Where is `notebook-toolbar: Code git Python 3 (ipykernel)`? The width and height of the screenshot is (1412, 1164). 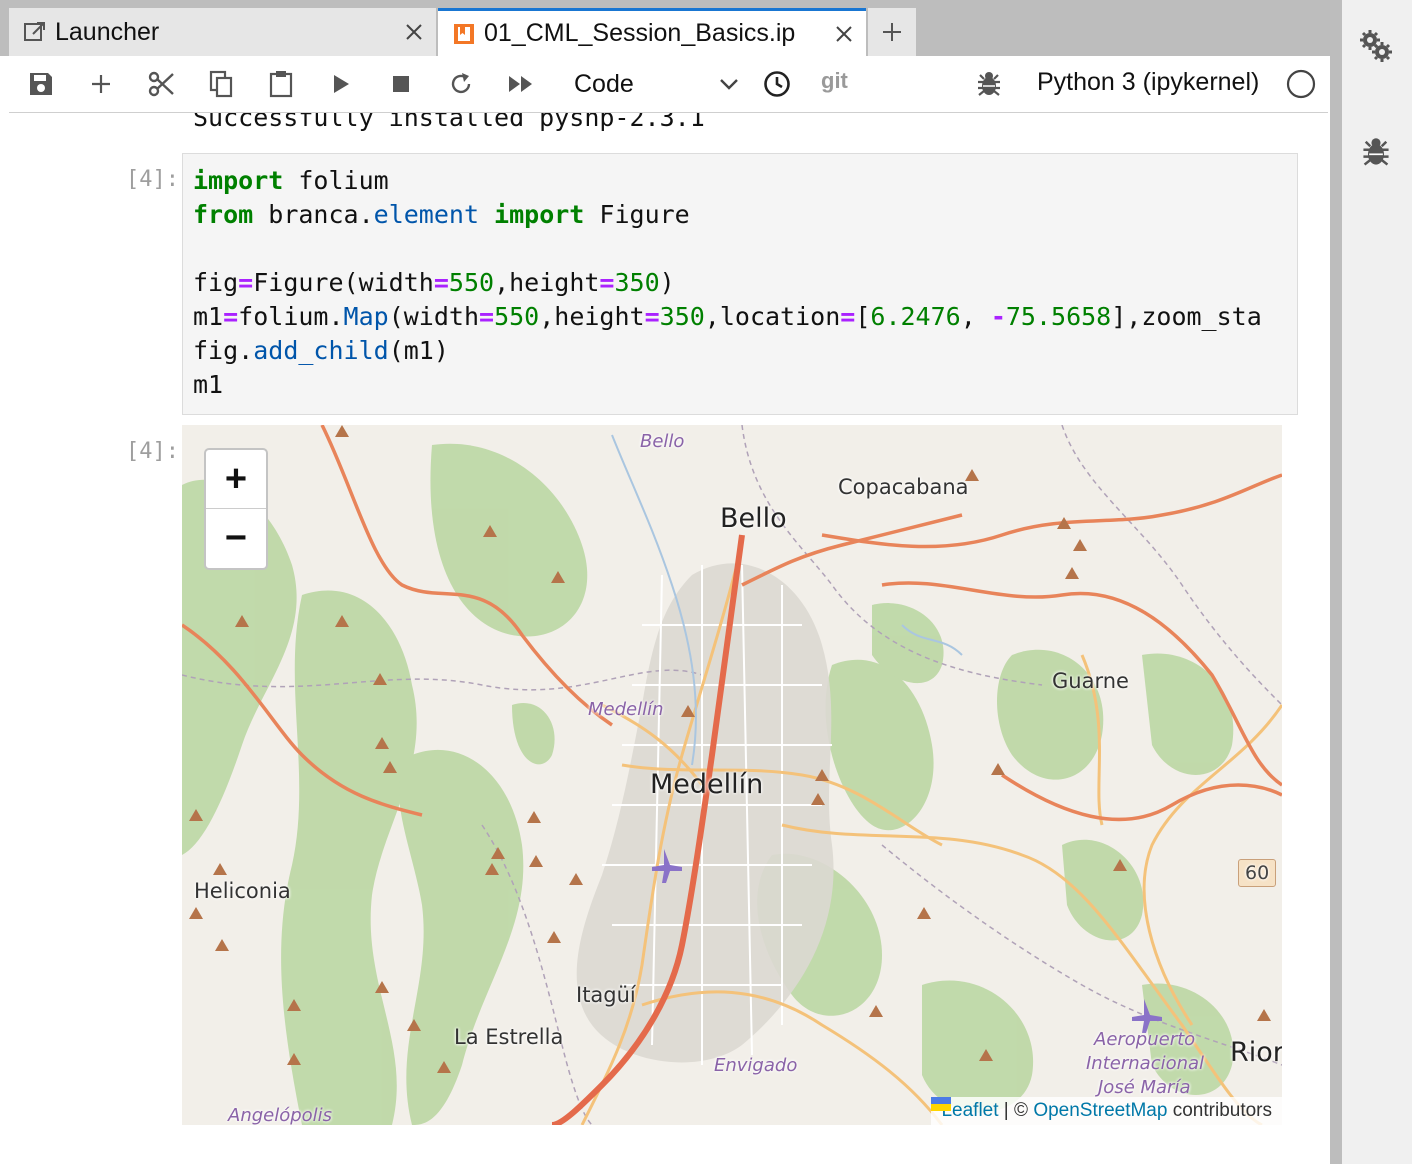 notebook-toolbar: Code git Python 3 (ipykernel) is located at coordinates (668, 84).